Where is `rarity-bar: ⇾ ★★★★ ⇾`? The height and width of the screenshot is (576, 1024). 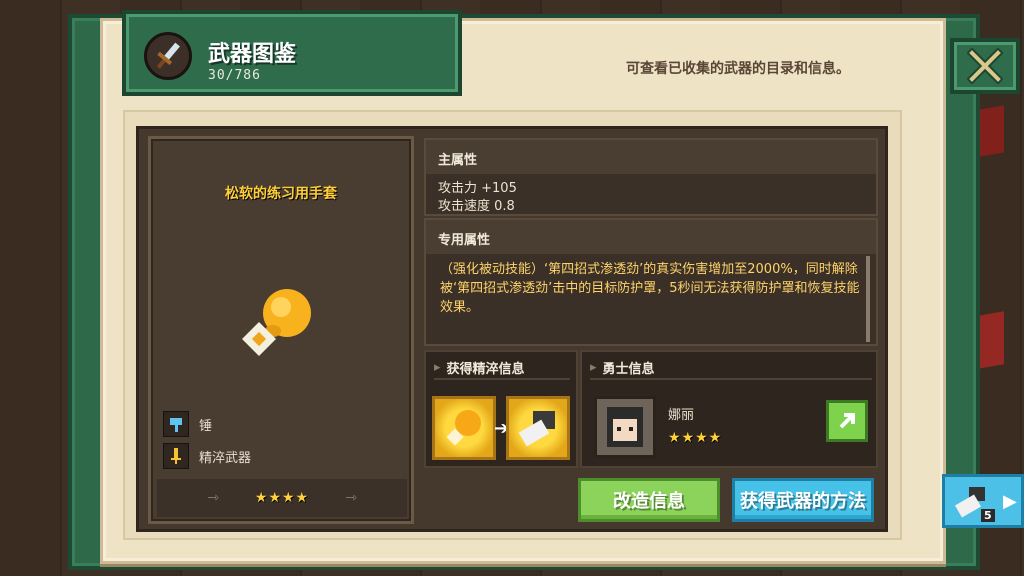 rarity-bar: ⇾ ★★★★ ⇾ is located at coordinates (282, 498).